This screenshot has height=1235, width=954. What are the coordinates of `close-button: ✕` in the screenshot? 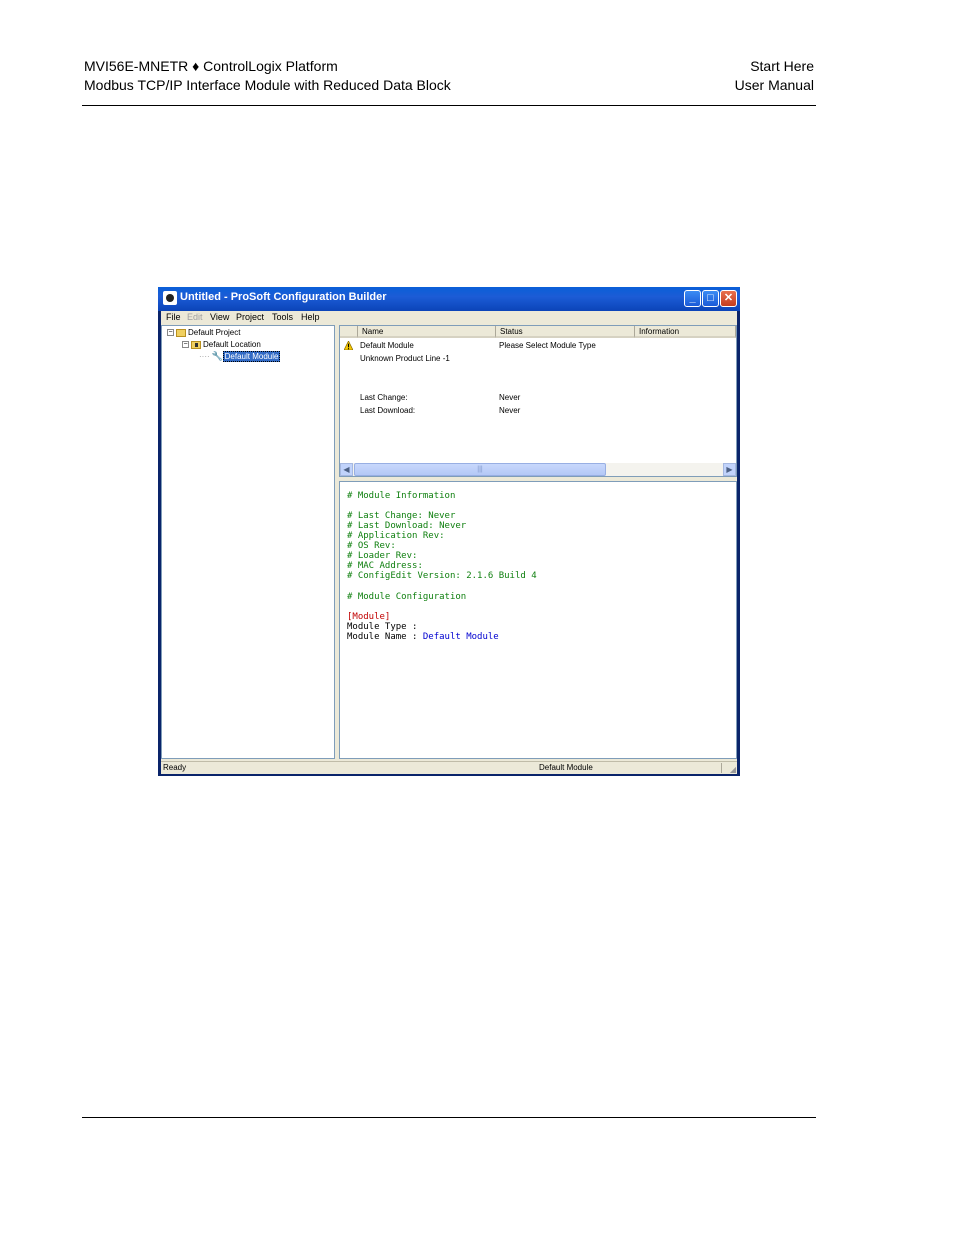 It's located at (728, 298).